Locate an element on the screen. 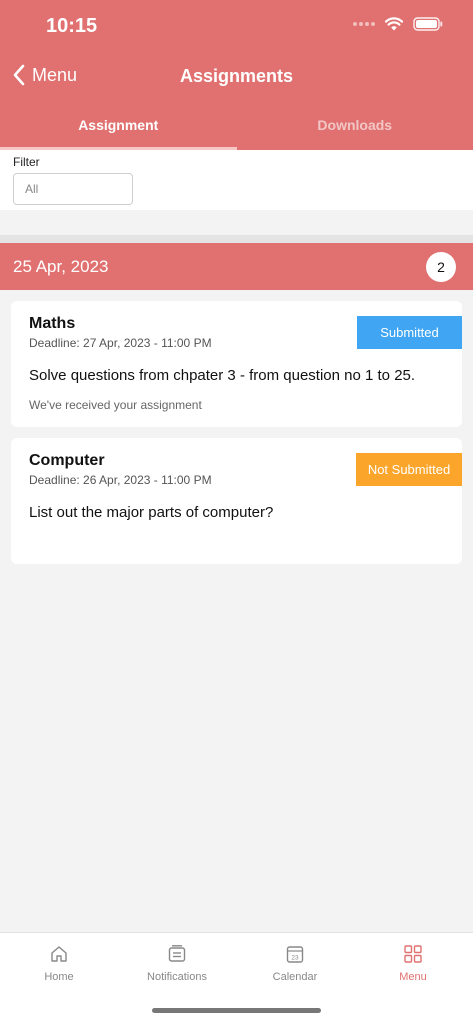  tab-label: Downloads is located at coordinates (355, 125).